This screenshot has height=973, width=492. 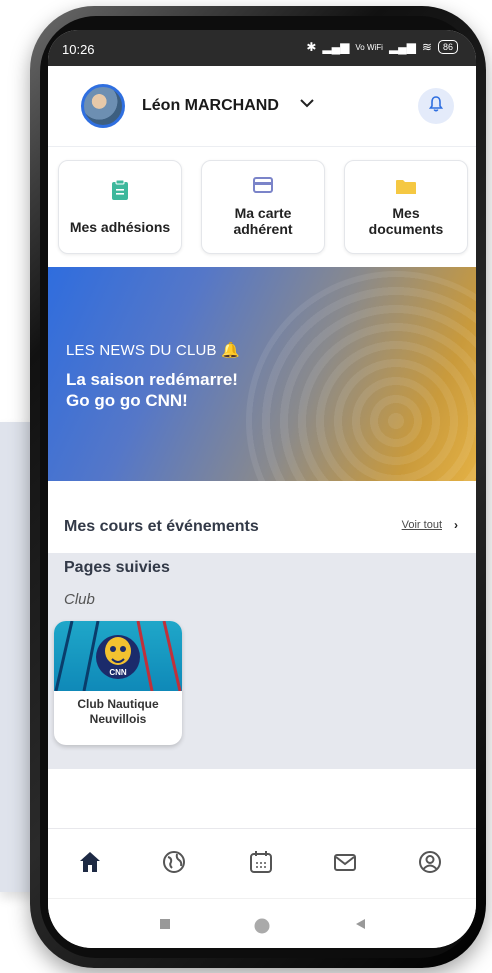 I want to click on club-logo-image: CNN, so click(x=118, y=656).